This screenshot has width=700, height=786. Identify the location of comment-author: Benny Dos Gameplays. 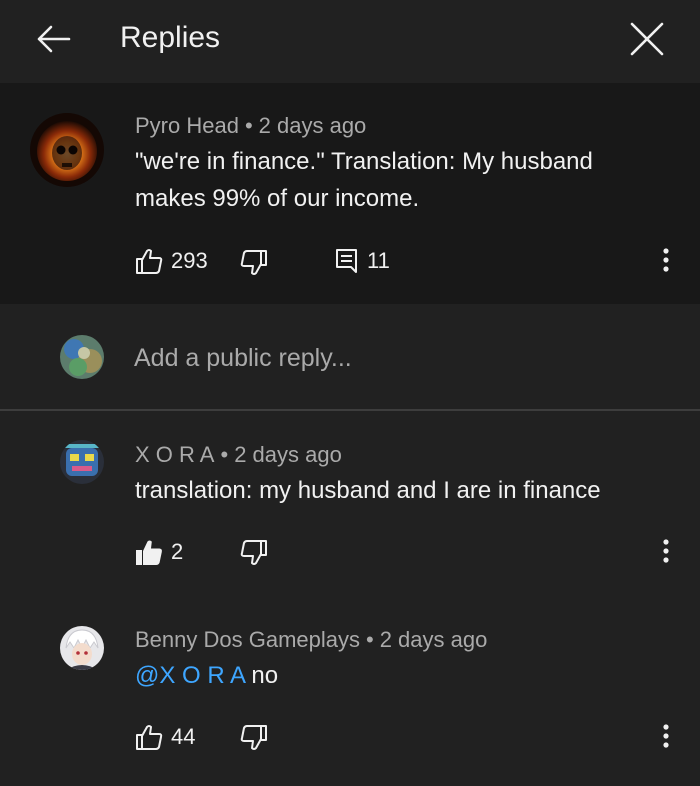
(247, 639).